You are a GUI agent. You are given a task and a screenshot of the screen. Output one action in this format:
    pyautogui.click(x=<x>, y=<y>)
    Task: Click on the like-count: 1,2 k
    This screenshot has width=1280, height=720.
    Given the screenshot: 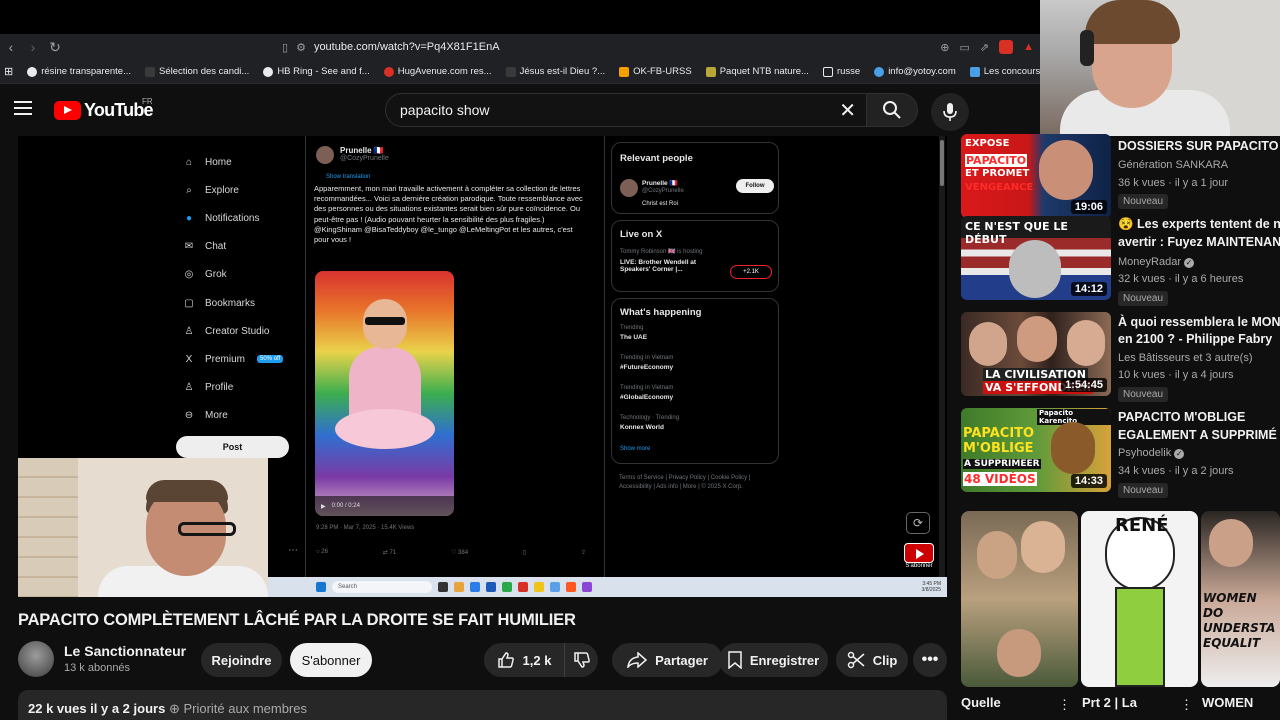 What is the action you would take?
    pyautogui.click(x=537, y=660)
    